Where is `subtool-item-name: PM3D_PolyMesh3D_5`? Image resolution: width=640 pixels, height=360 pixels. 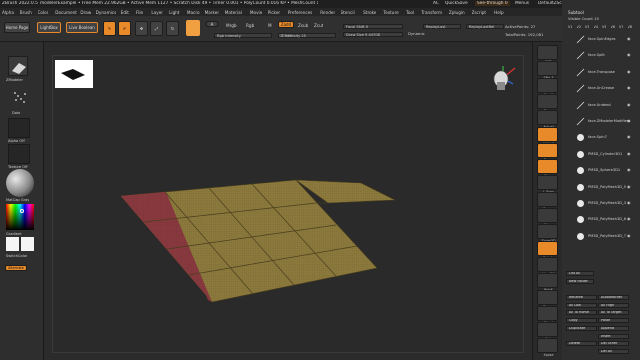 subtool-item-name: PM3D_PolyMesh3D_5 is located at coordinates (607, 186).